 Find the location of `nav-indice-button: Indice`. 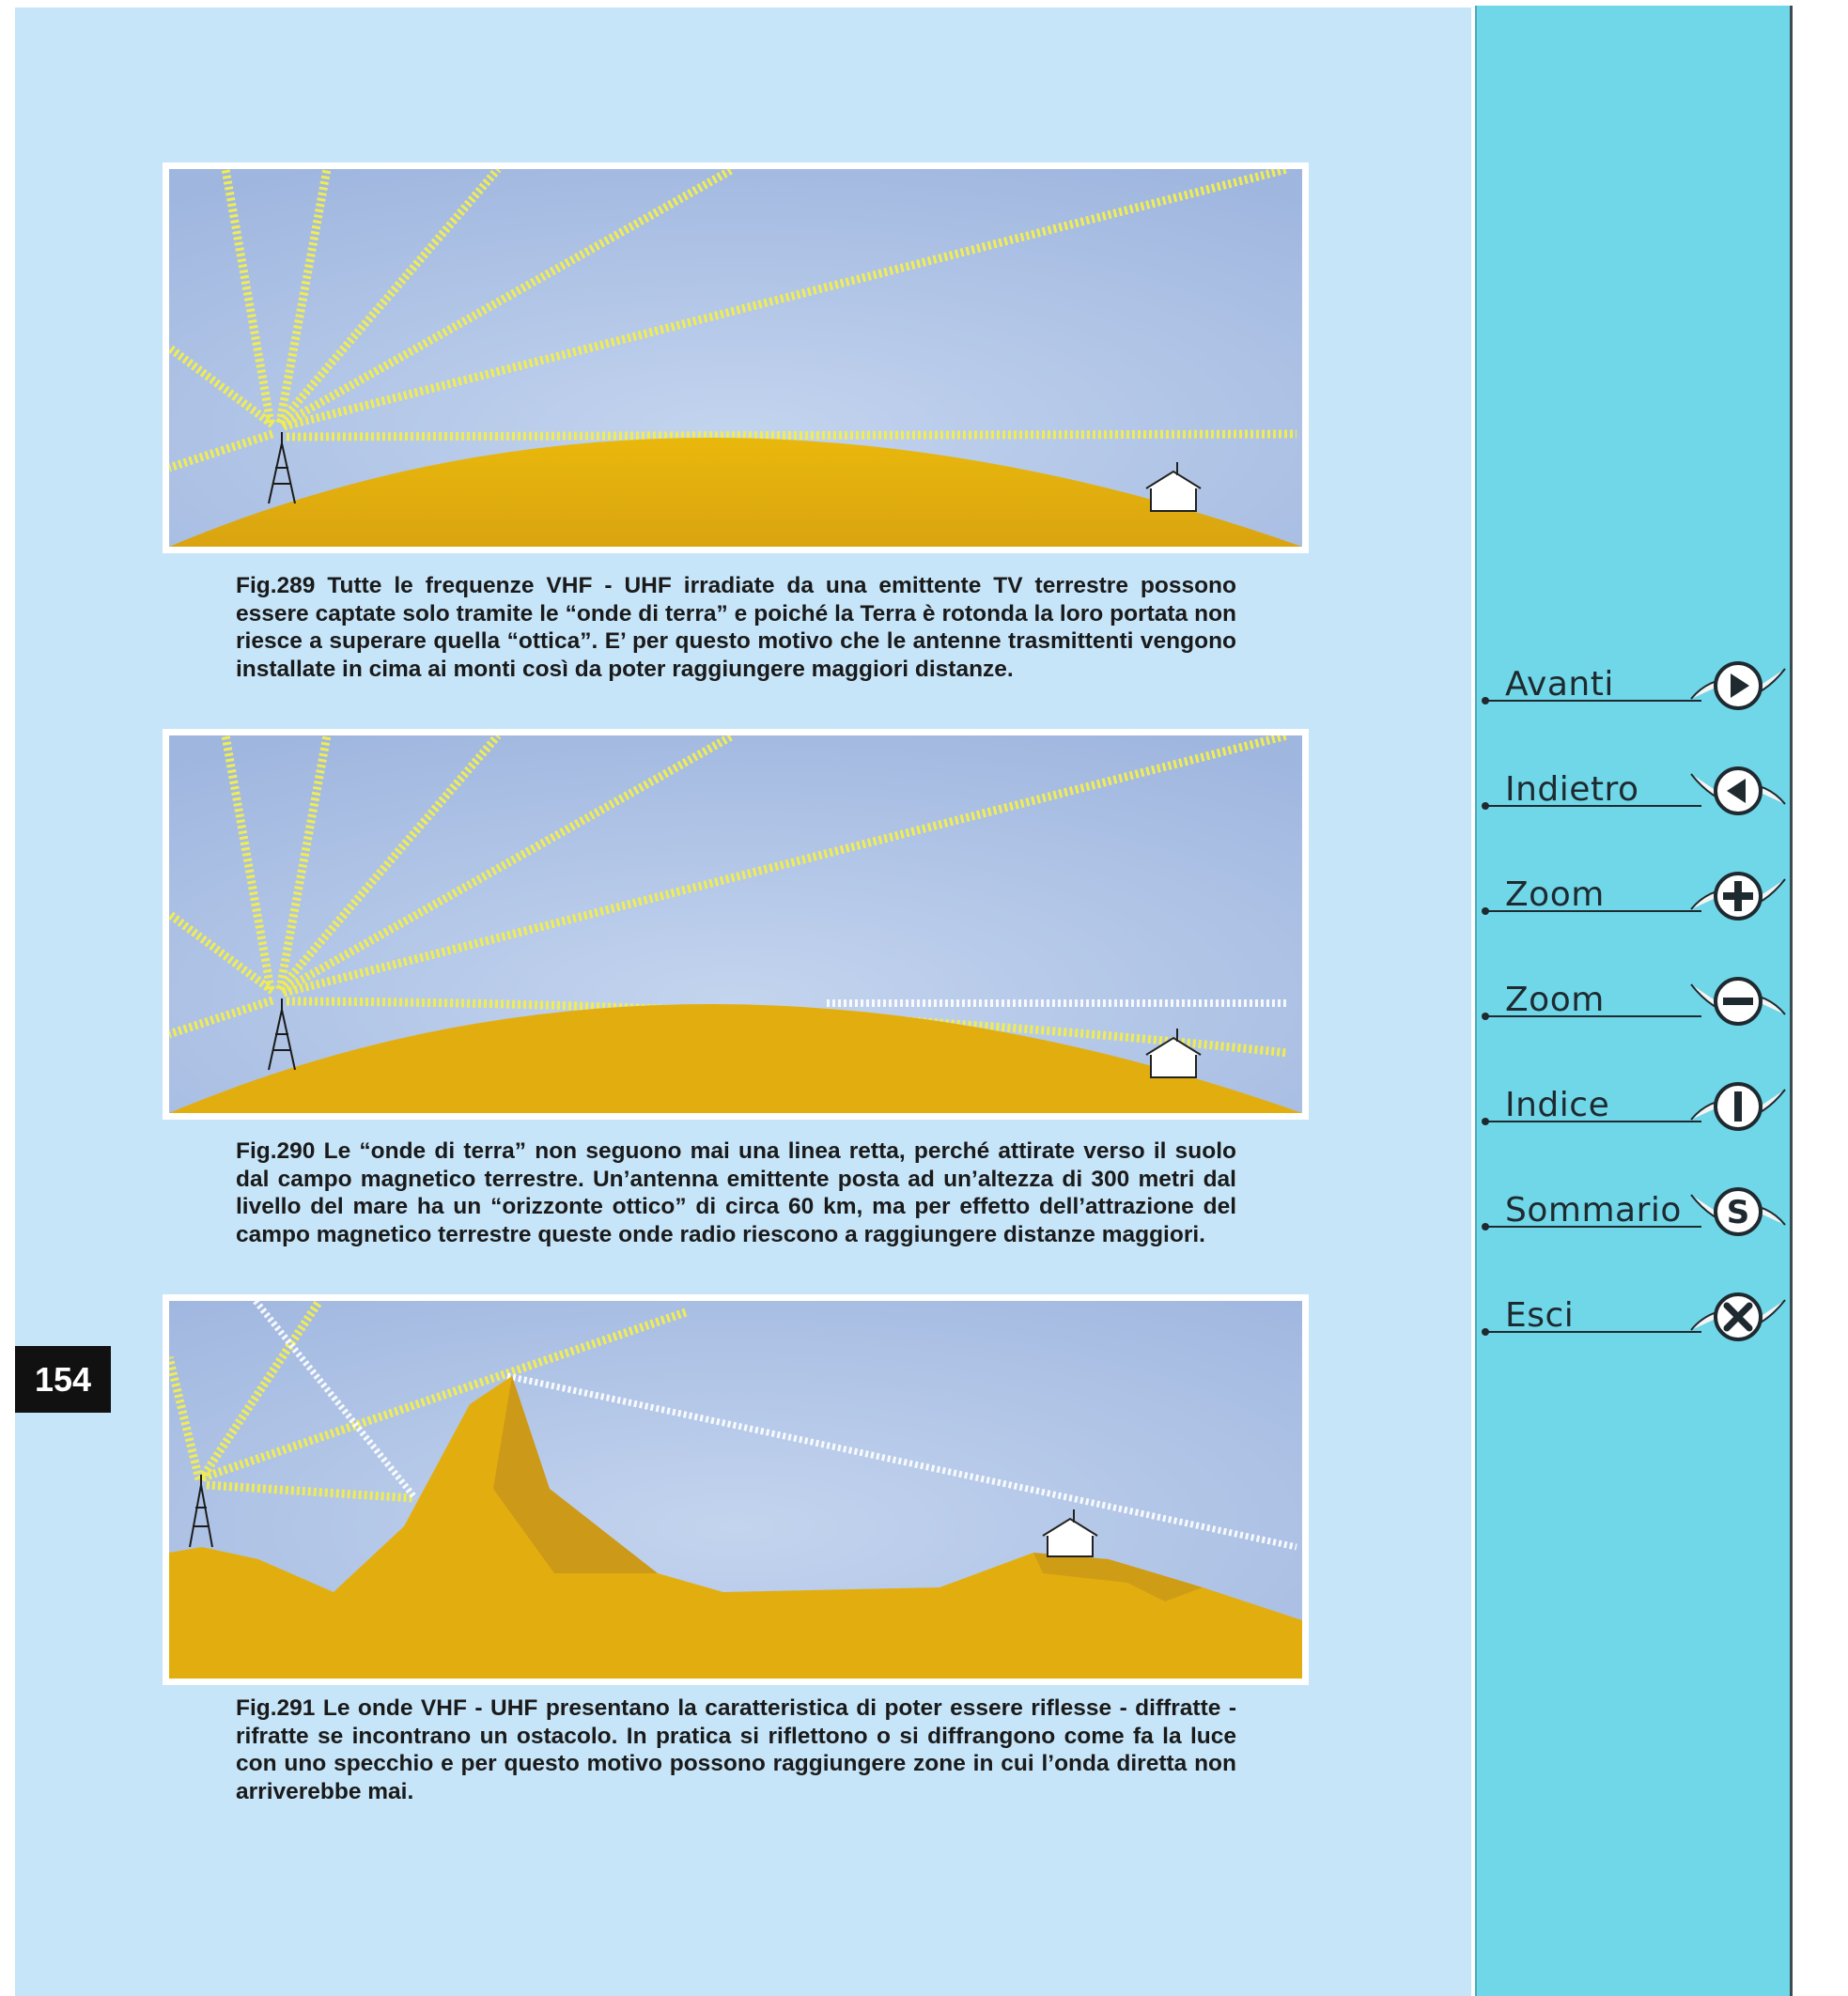

nav-indice-button: Indice is located at coordinates (1636, 1111).